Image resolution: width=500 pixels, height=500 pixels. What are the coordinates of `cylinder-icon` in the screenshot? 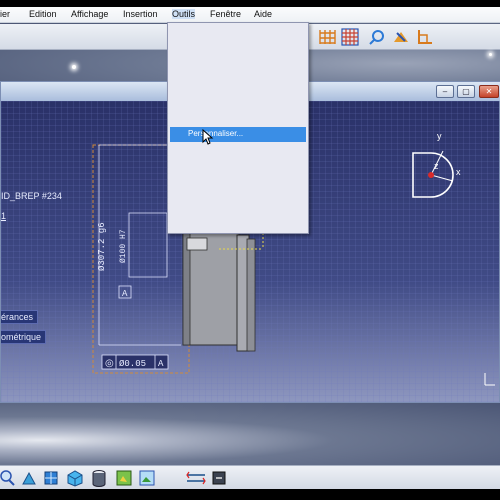 It's located at (99, 479).